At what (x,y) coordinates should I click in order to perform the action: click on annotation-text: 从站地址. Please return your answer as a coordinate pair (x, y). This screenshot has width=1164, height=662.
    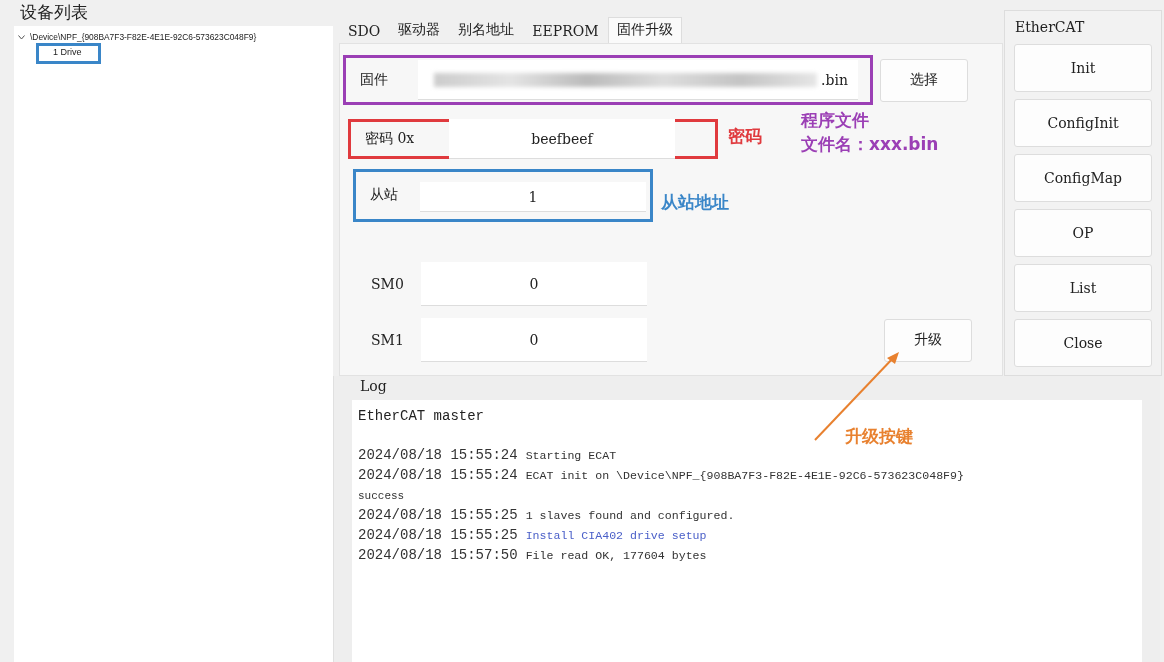
    Looking at the image, I should click on (695, 202).